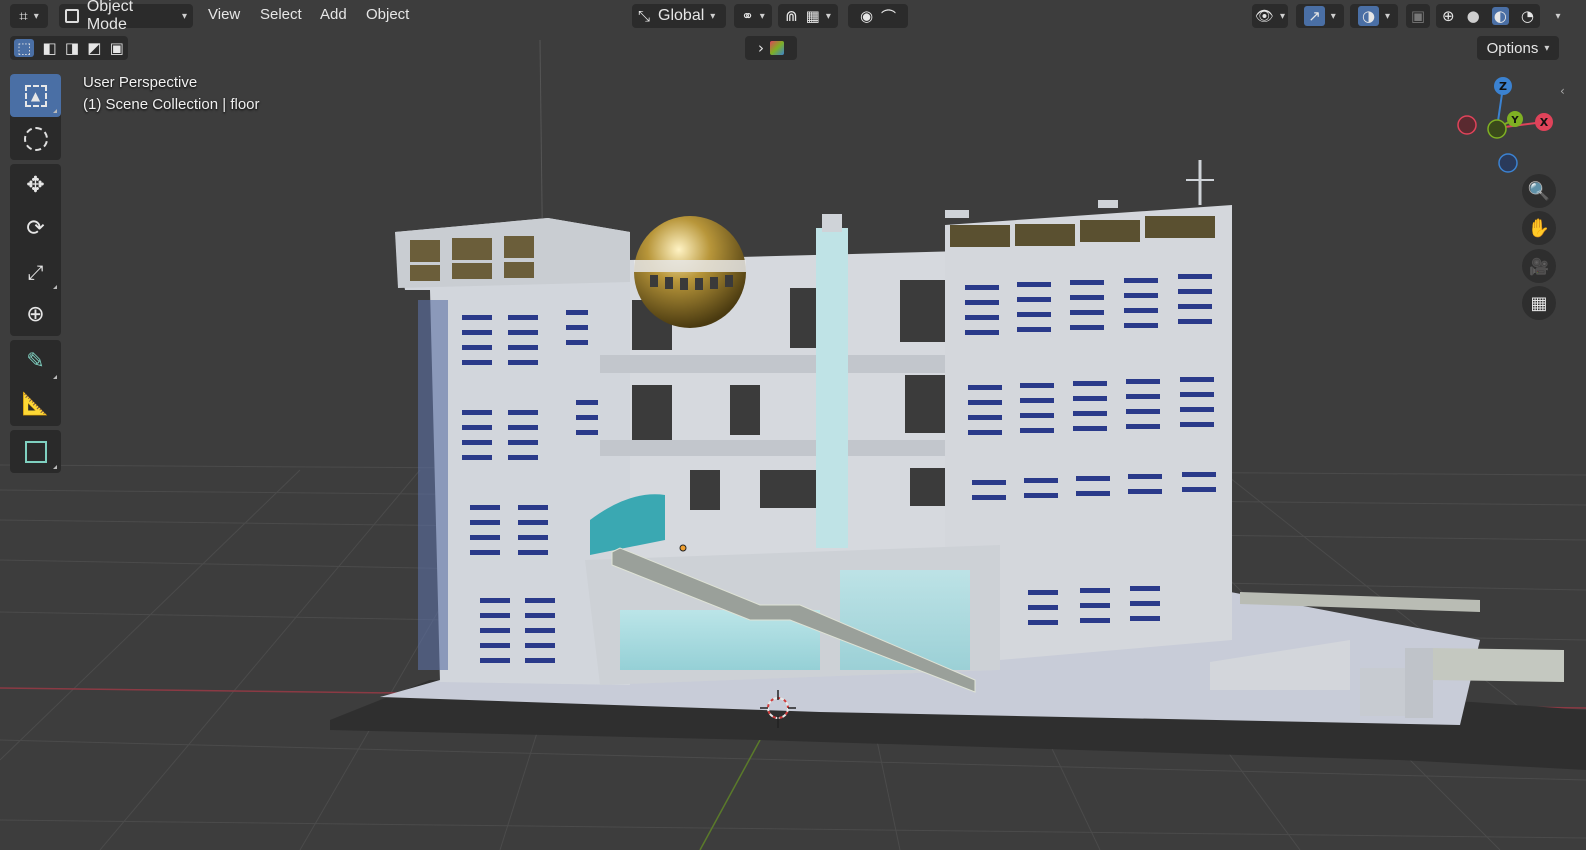  What do you see at coordinates (1314, 16) in the screenshot?
I see `gizmo-icon: ↗` at bounding box center [1314, 16].